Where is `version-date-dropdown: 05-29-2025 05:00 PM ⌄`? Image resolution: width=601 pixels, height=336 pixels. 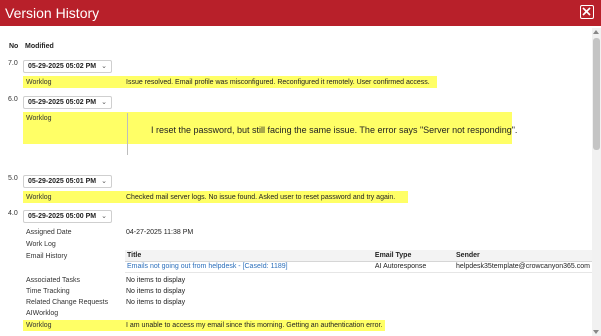 version-date-dropdown: 05-29-2025 05:00 PM ⌄ is located at coordinates (67, 216).